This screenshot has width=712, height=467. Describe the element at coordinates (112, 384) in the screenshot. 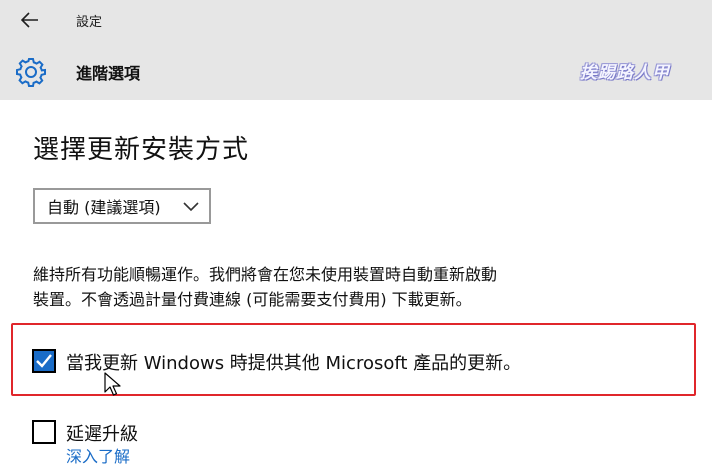

I see `mouse-pointer-icon` at that location.